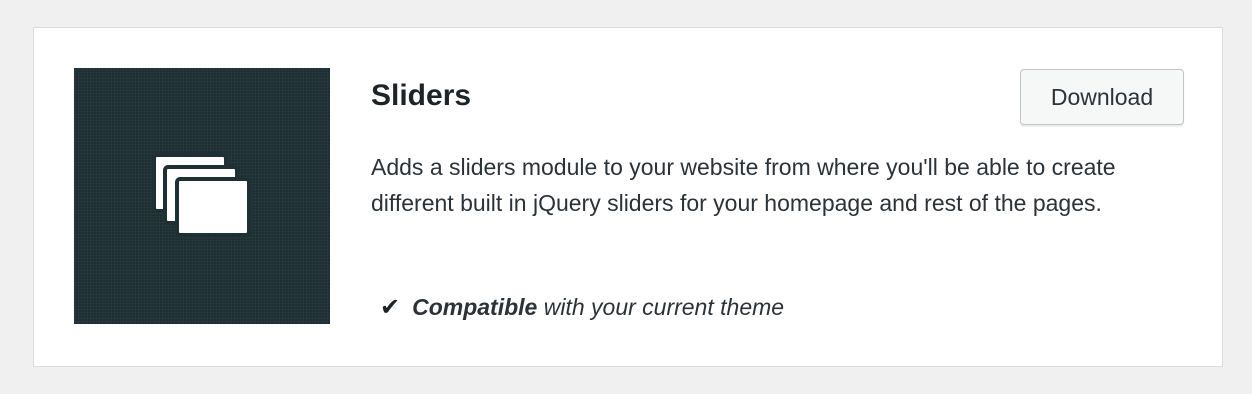 This screenshot has height=394, width=1252. Describe the element at coordinates (390, 307) in the screenshot. I see `checkmark-icon: ✔` at that location.